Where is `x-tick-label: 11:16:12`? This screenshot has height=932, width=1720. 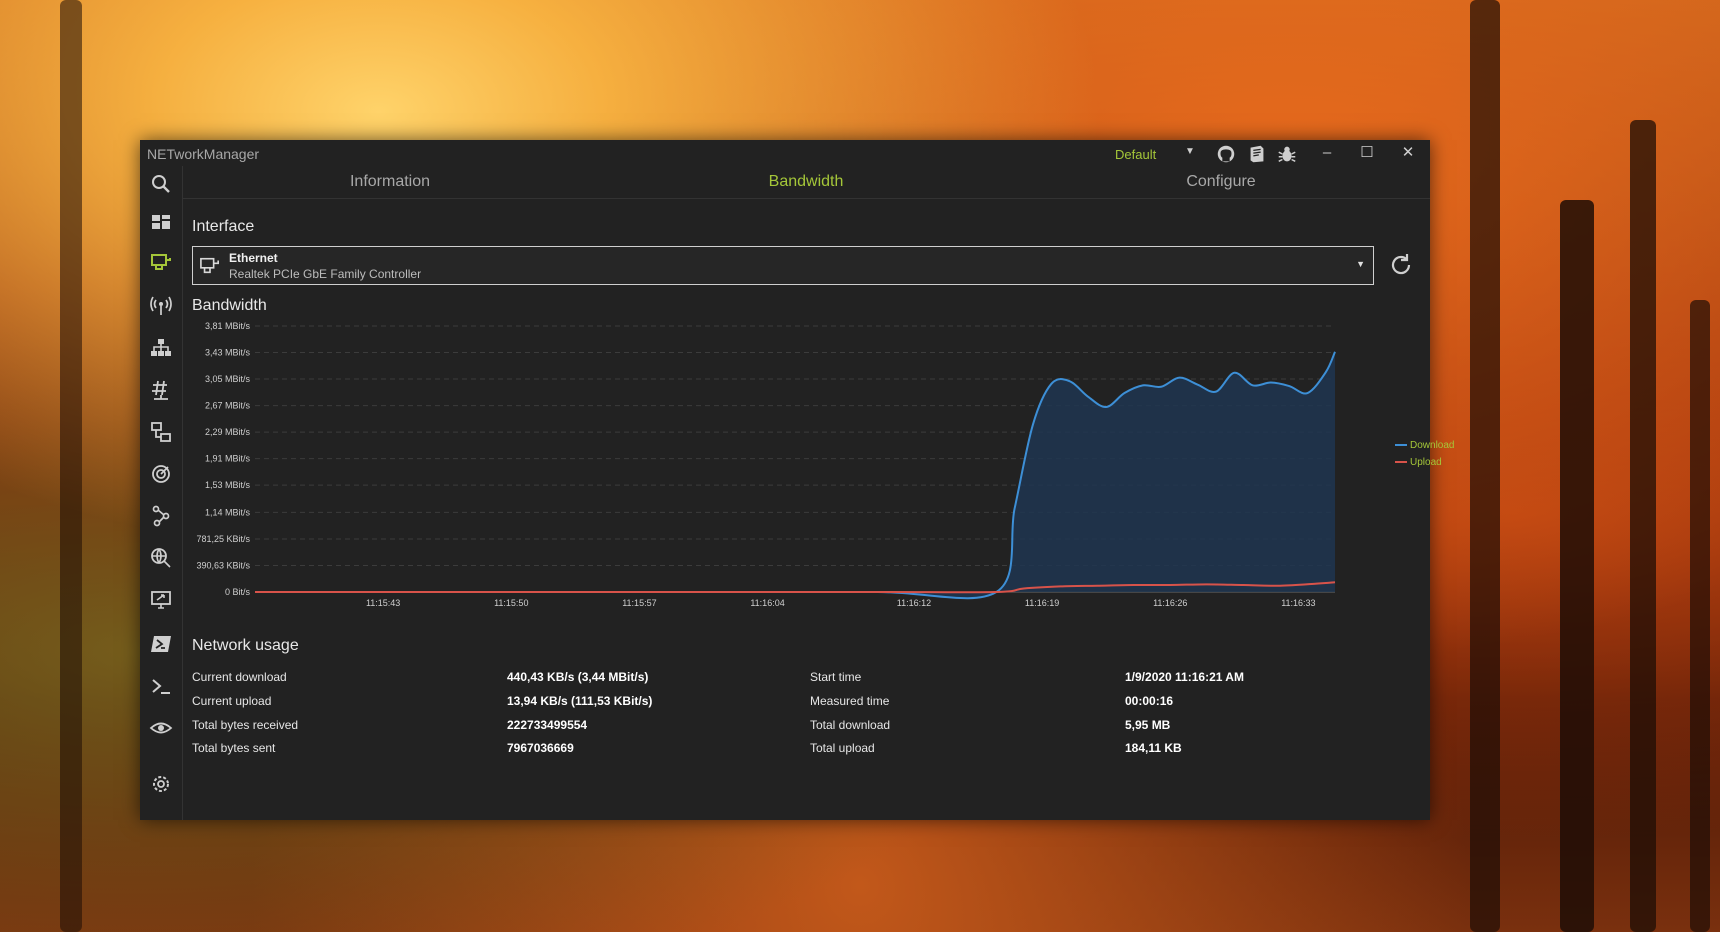 x-tick-label: 11:16:12 is located at coordinates (914, 603).